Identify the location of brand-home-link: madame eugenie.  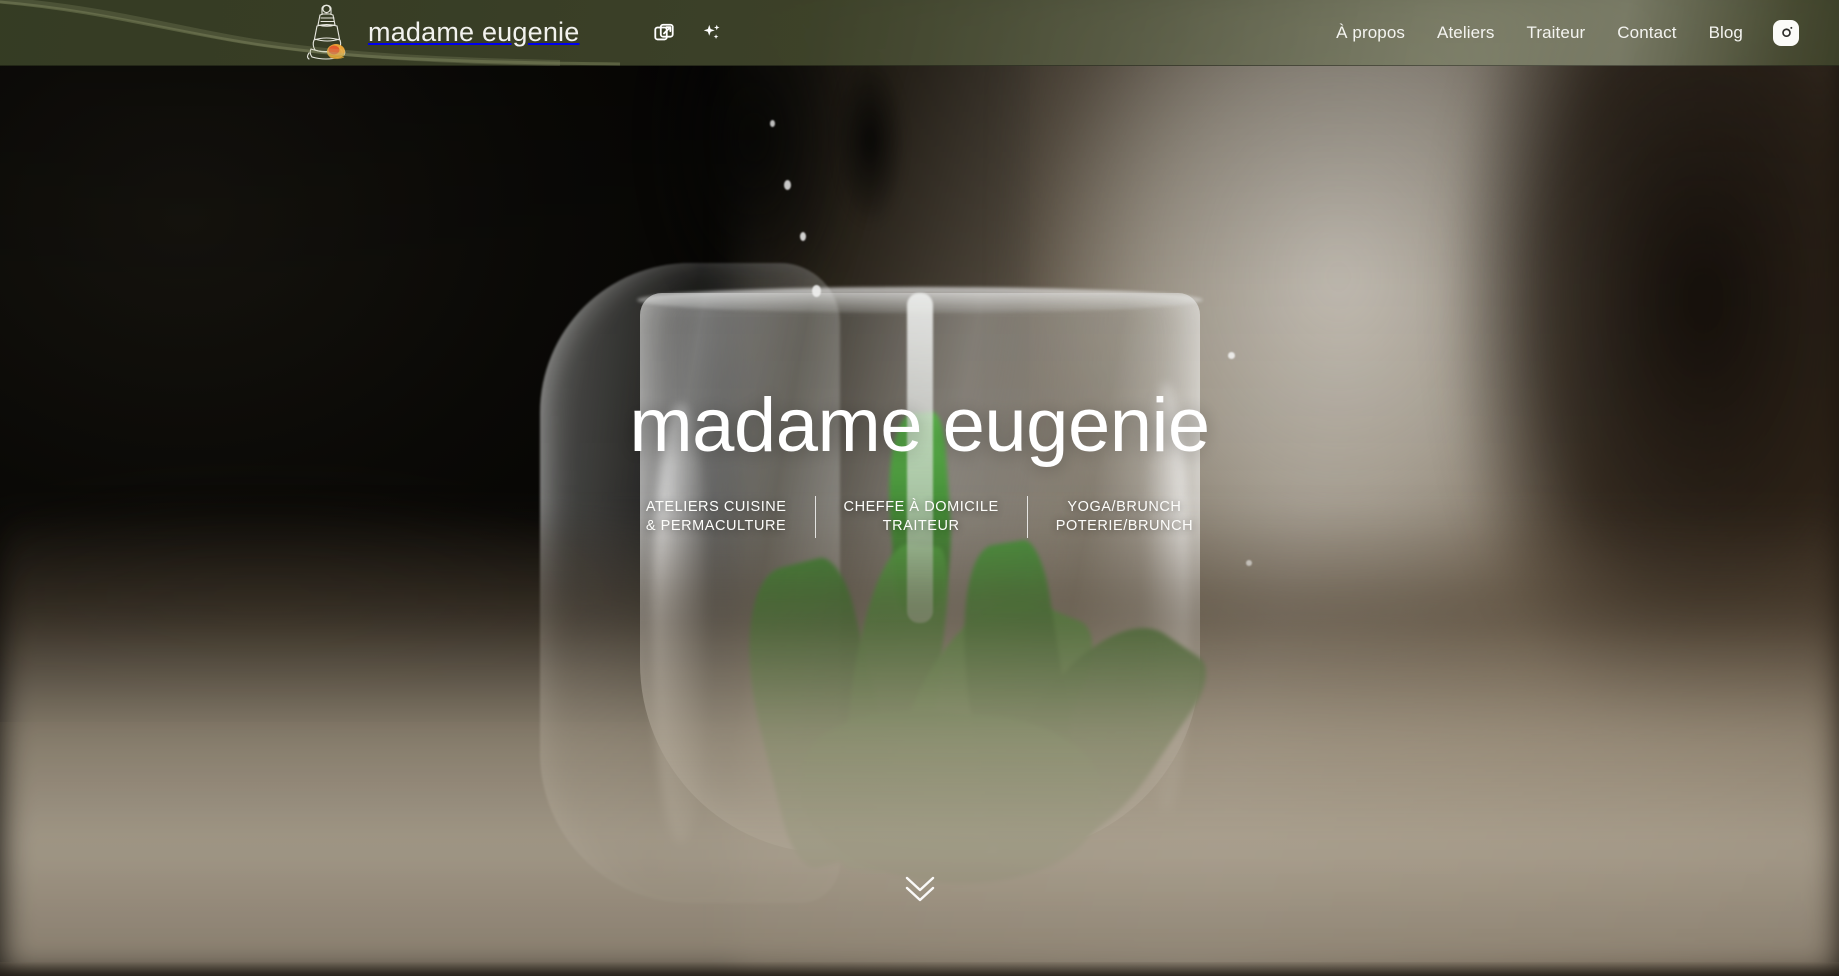
(439, 33).